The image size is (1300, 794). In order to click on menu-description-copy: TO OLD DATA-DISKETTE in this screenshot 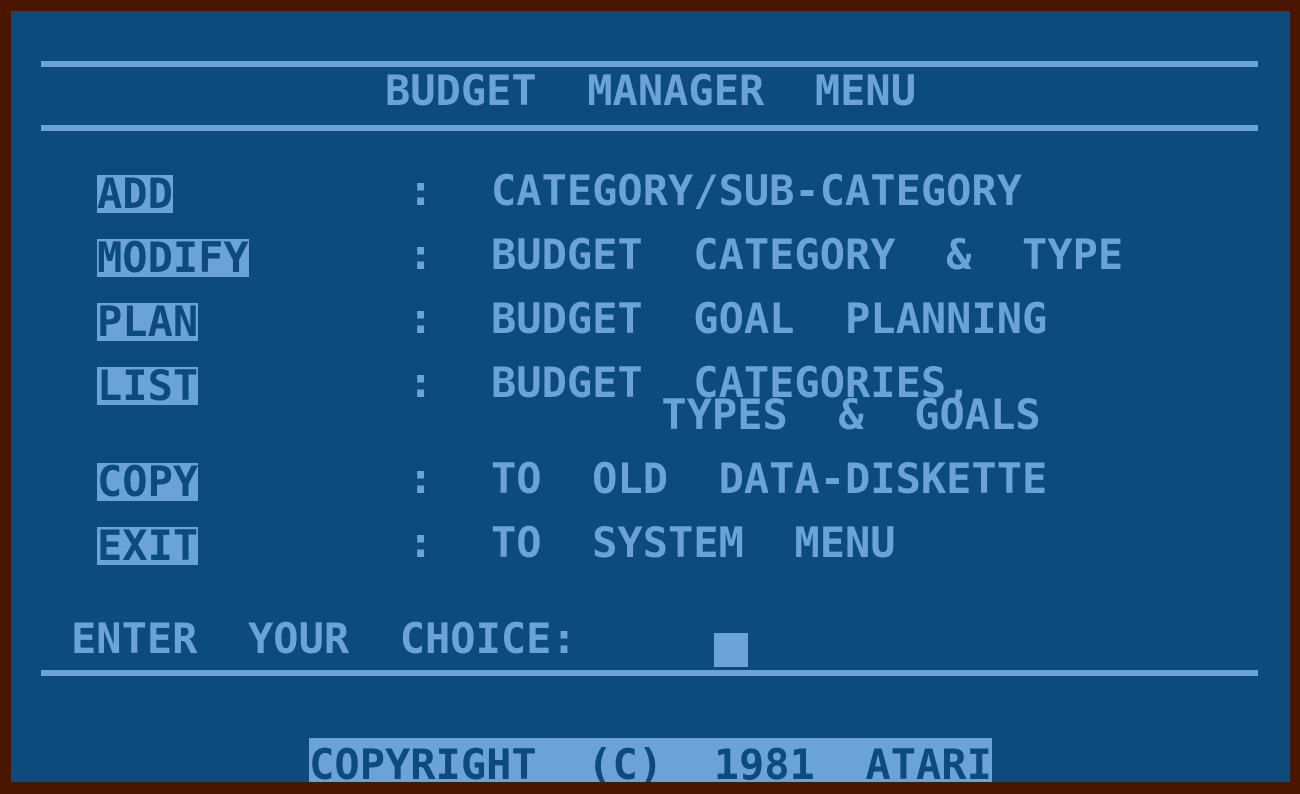, I will do `click(769, 478)`.